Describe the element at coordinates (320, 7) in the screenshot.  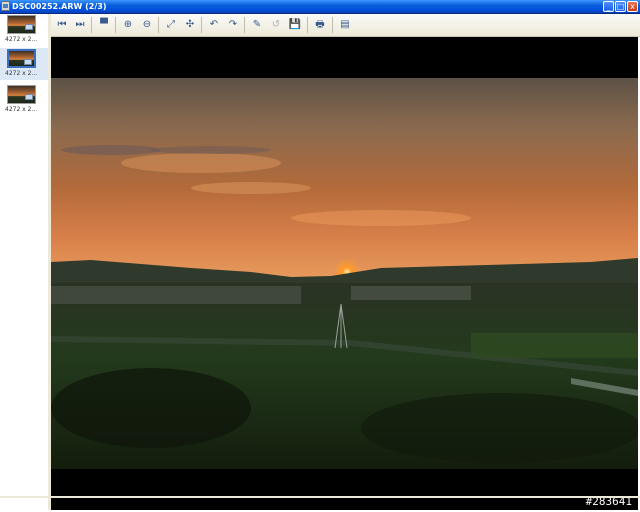
I see `title-bar: DSC00252.ARW (2/3) _ □ x` at that location.